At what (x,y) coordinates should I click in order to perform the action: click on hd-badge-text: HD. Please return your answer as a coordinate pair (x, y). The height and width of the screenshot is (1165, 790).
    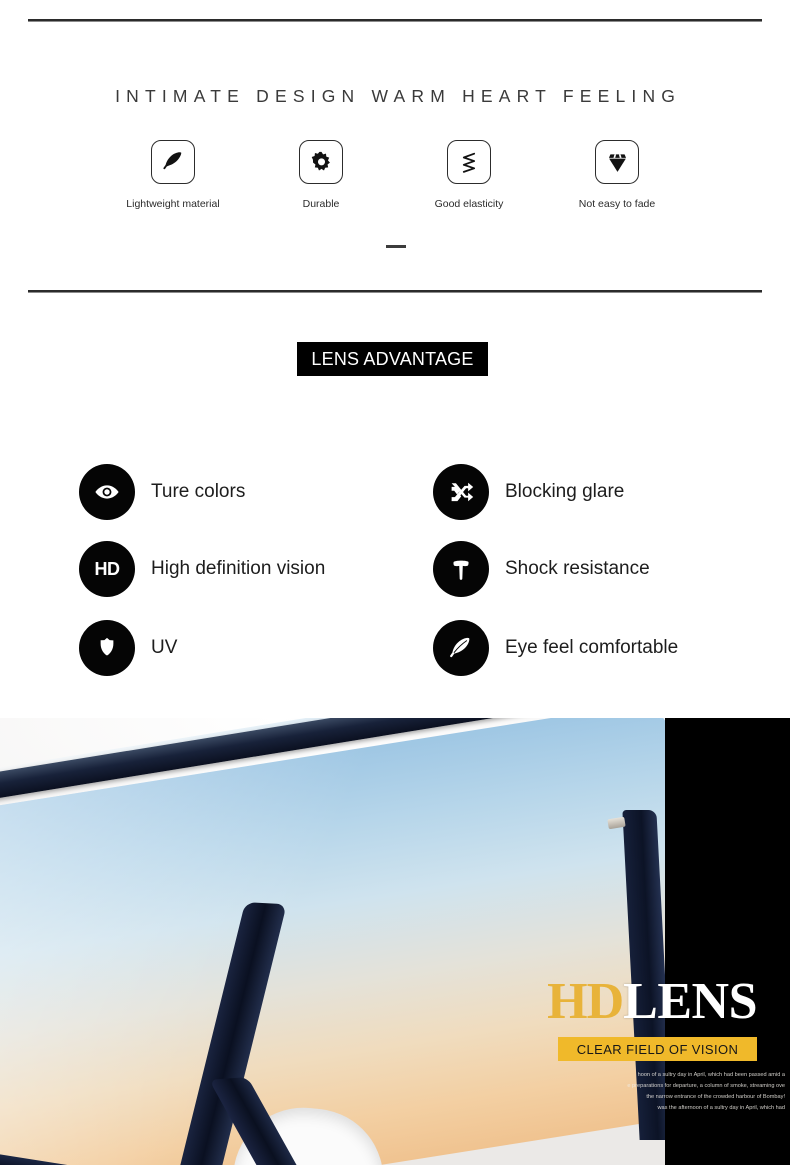
    Looking at the image, I should click on (107, 568).